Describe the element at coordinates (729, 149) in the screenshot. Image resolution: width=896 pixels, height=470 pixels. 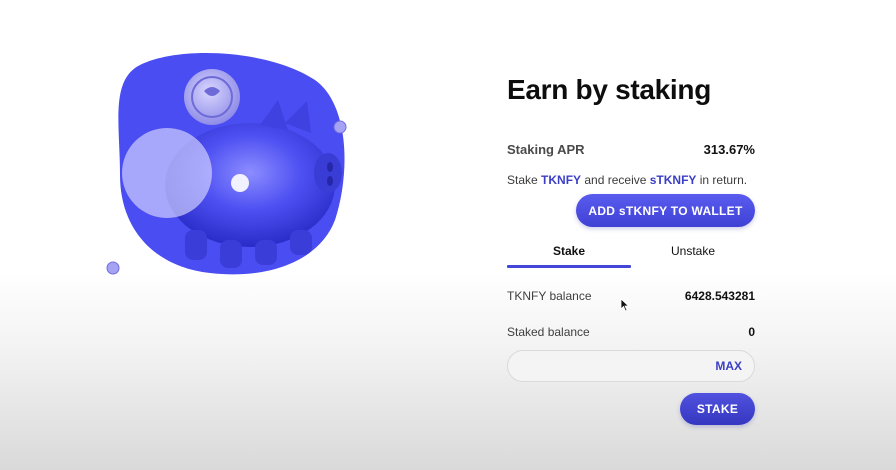
I see `apr-value: 313.67%` at that location.